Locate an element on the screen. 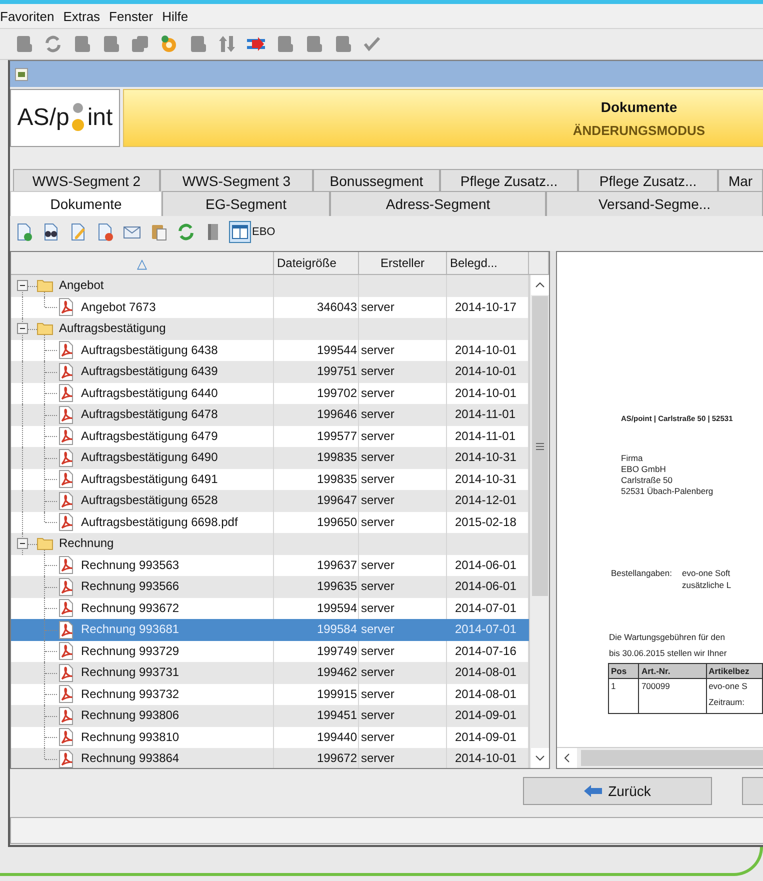 This screenshot has width=763, height=881. file-name: Rechnung 993810 is located at coordinates (130, 737).